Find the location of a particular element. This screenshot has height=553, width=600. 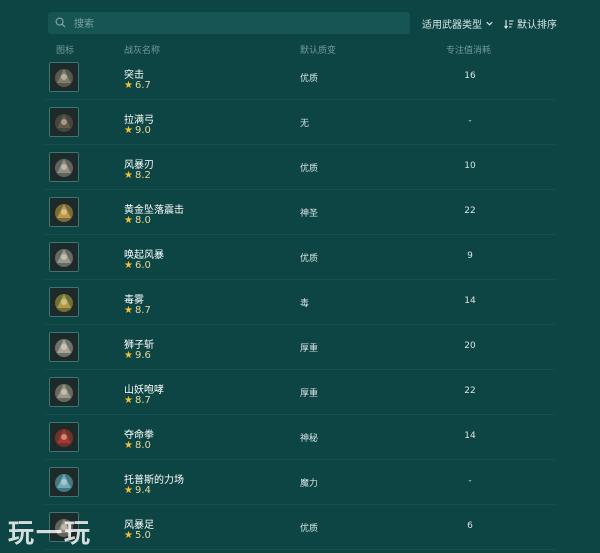

rating-value: 6.7 is located at coordinates (142, 85).